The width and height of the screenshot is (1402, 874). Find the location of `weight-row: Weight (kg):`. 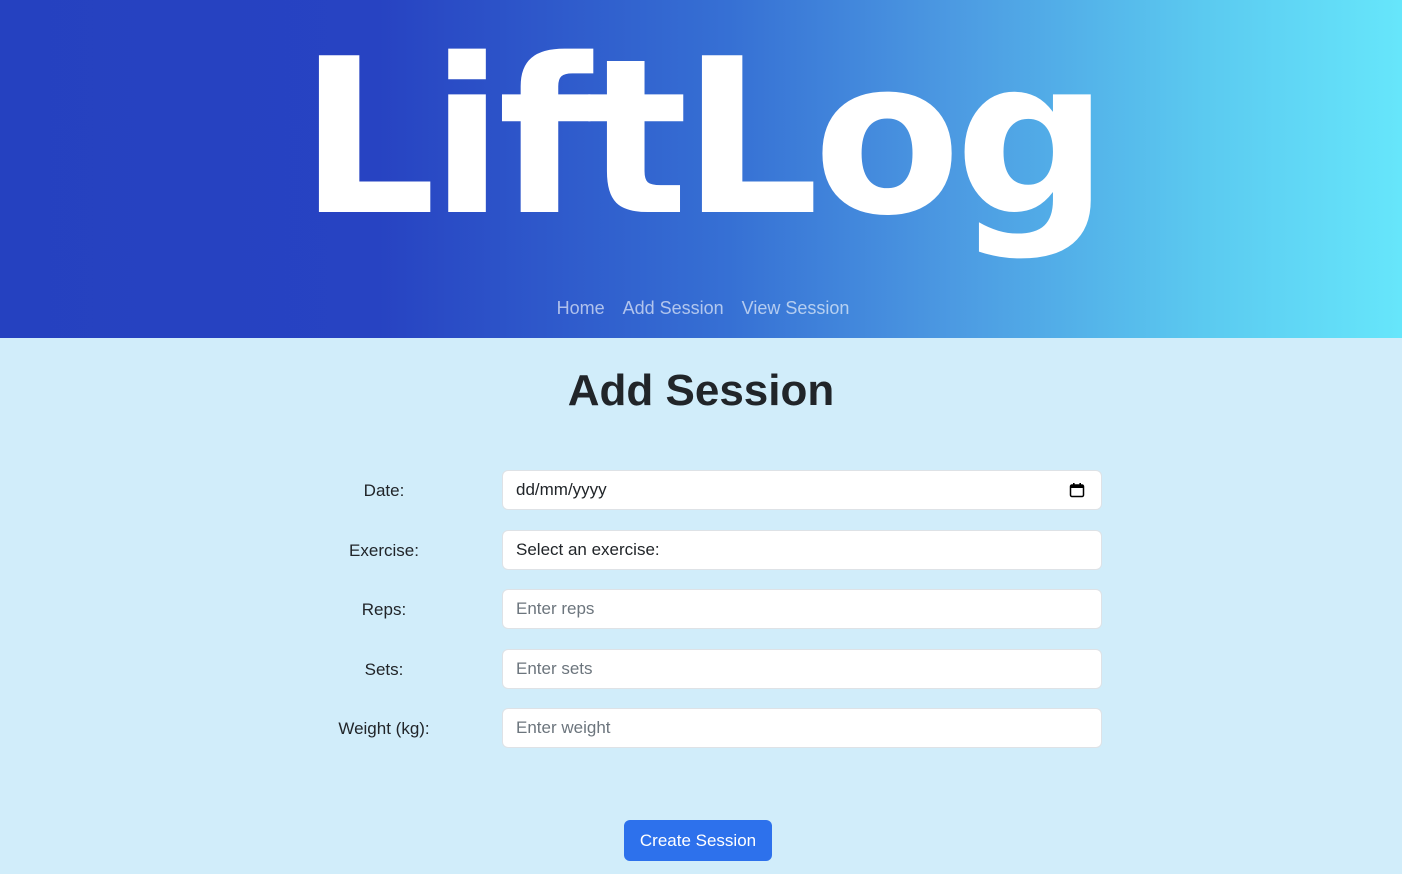

weight-row: Weight (kg): is located at coordinates (701, 729).